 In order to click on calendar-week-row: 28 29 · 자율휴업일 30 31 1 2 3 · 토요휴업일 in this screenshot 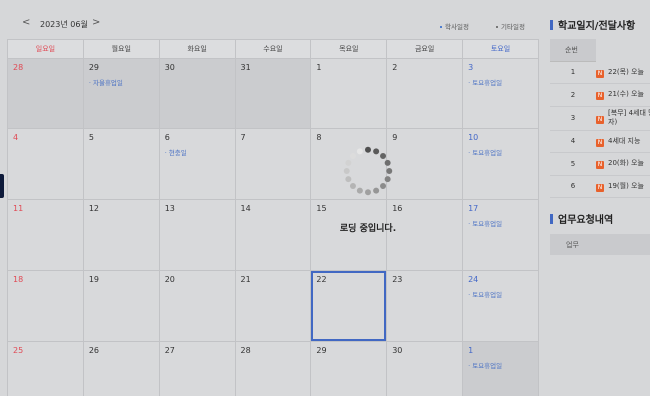, I will do `click(273, 93)`.